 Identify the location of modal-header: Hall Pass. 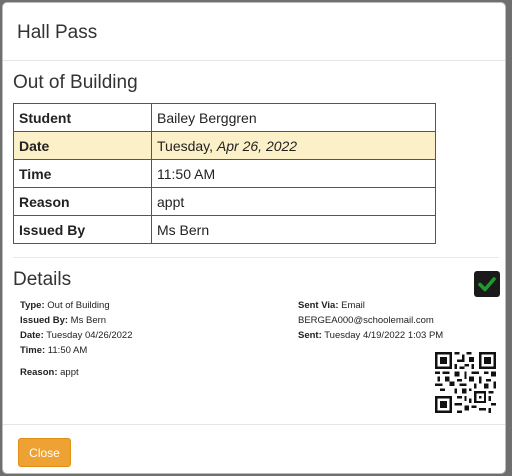
(254, 32).